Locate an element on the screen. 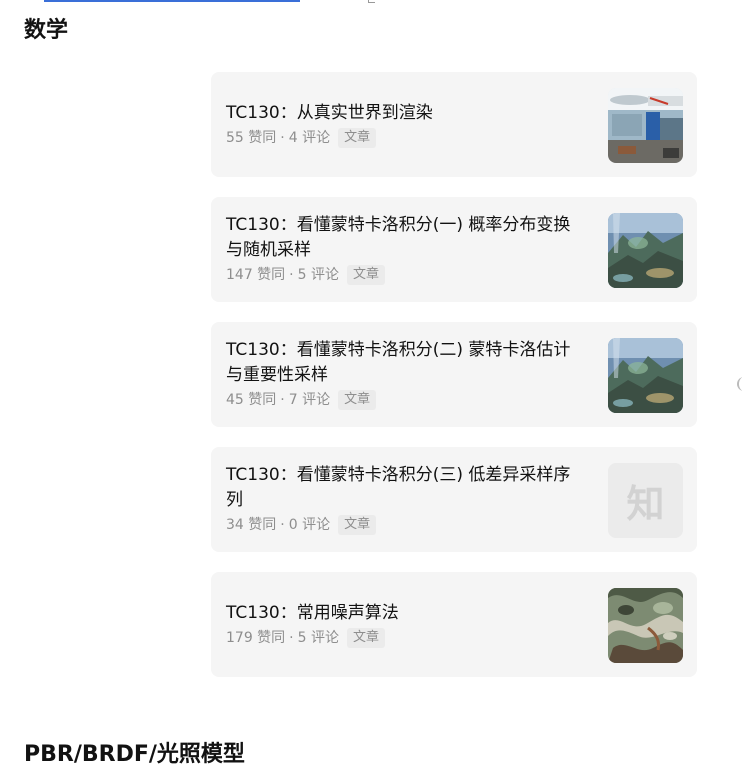  article-title: TC130：看懂蒙特卡洛积分(二) 蒙特卡洛估计与重要性采样 is located at coordinates (406, 363).